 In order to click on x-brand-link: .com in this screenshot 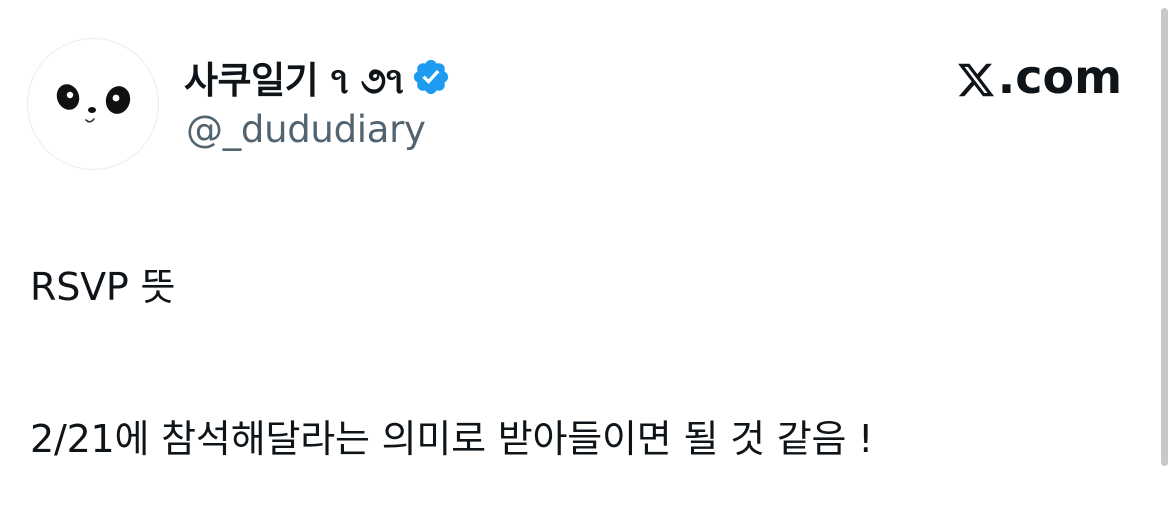, I will do `click(1039, 77)`.